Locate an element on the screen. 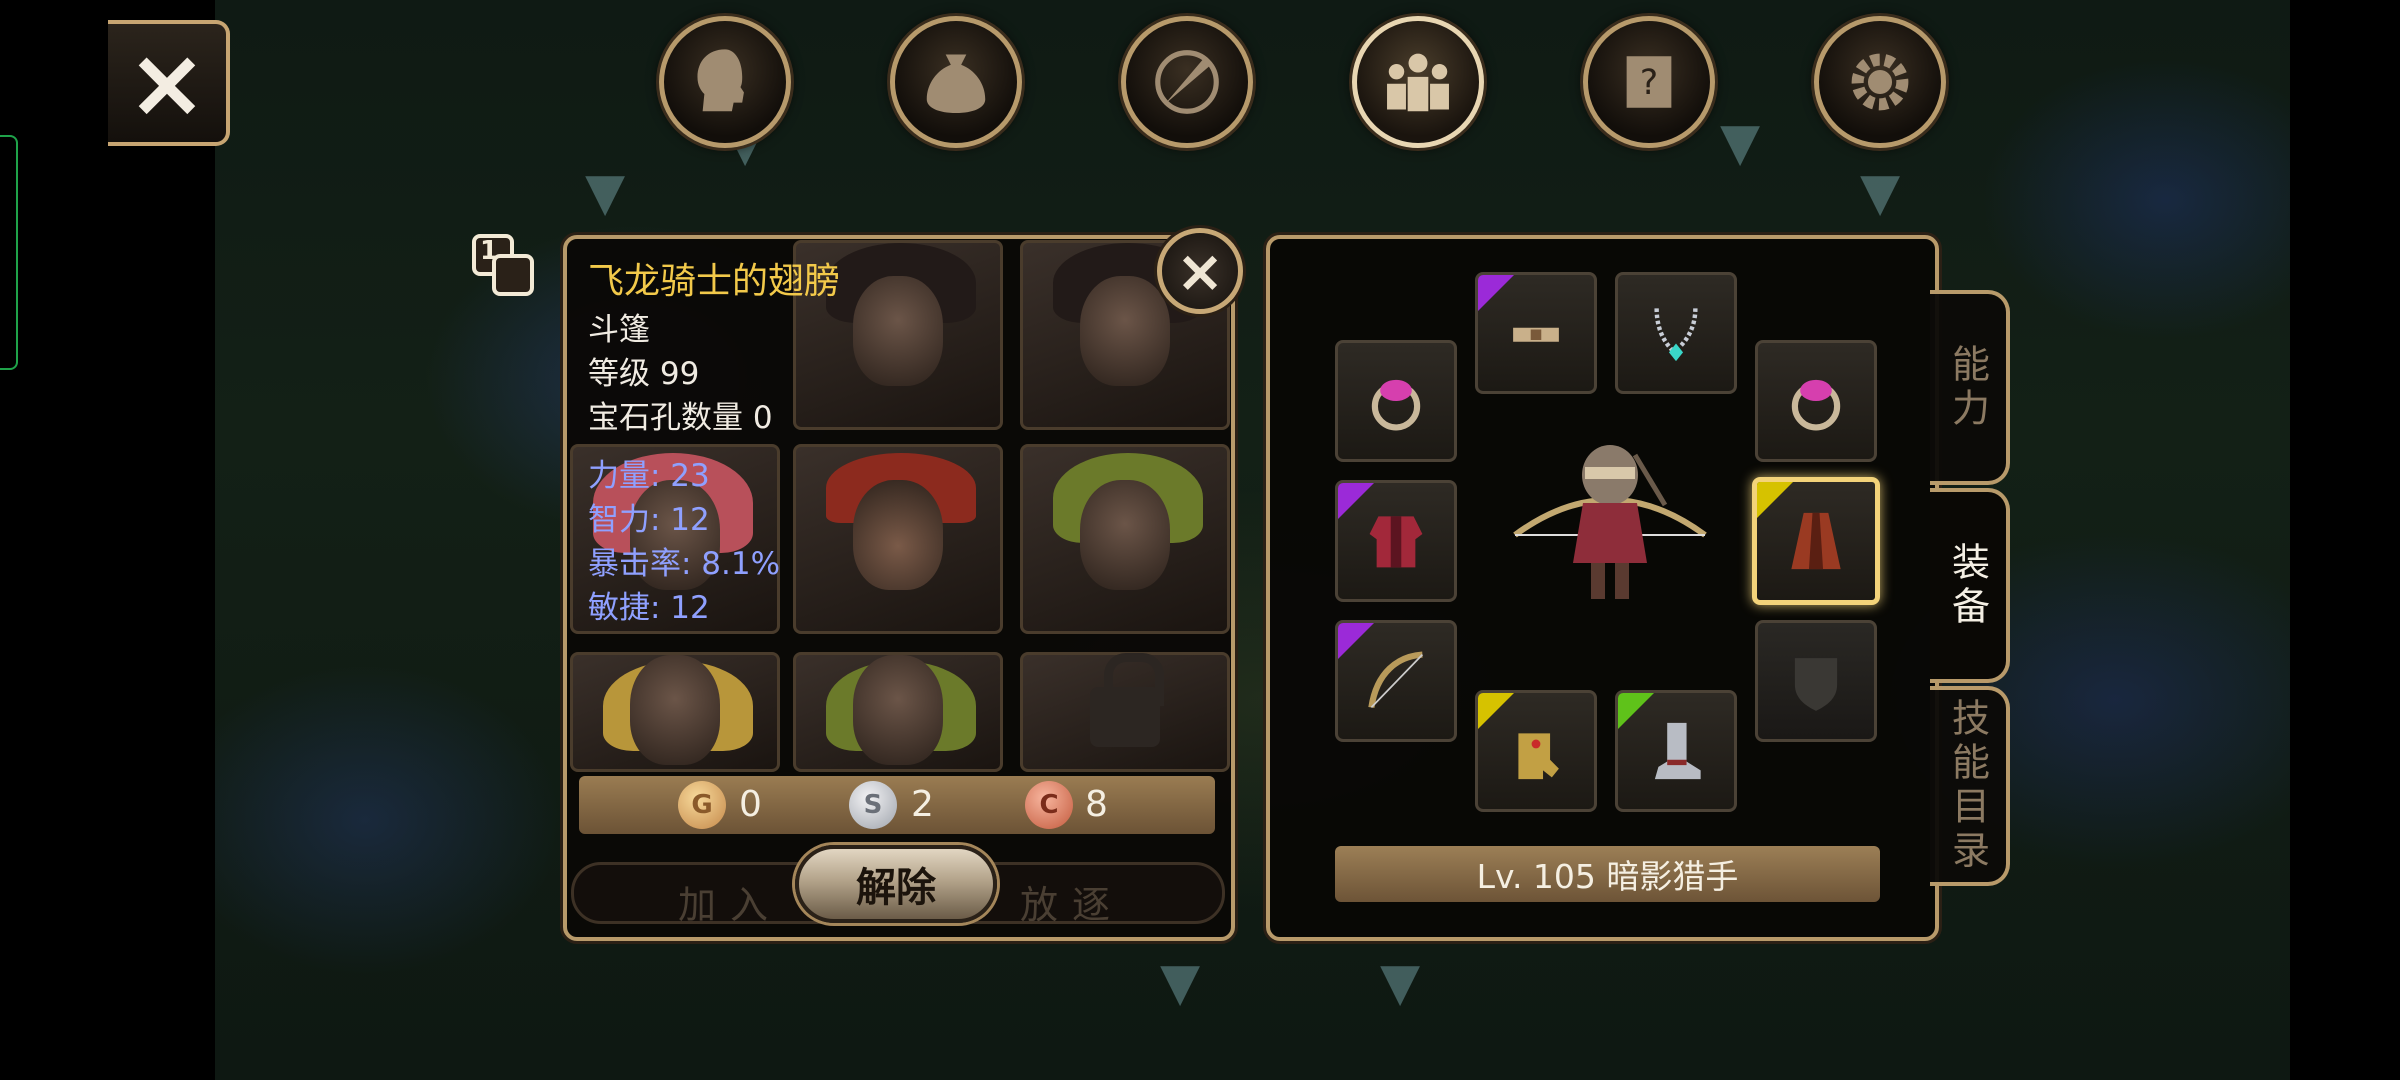 The width and height of the screenshot is (2400, 1080). equip-slot-armor is located at coordinates (1396, 541).